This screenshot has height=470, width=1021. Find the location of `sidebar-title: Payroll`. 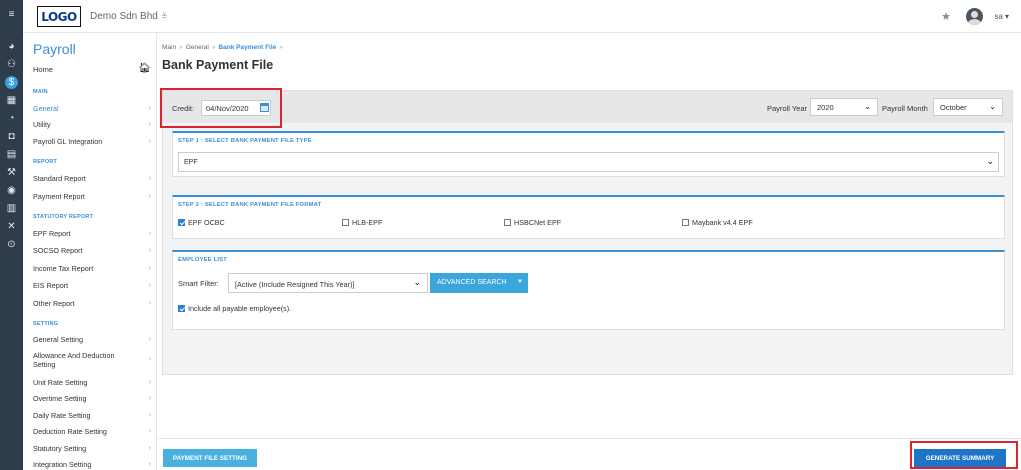

sidebar-title: Payroll is located at coordinates (54, 49).